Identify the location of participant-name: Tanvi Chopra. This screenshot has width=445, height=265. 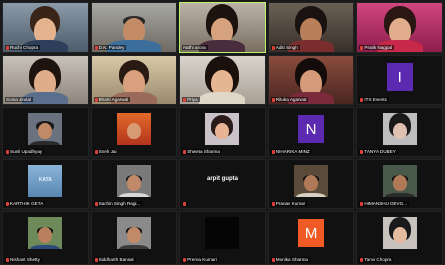
(376, 259).